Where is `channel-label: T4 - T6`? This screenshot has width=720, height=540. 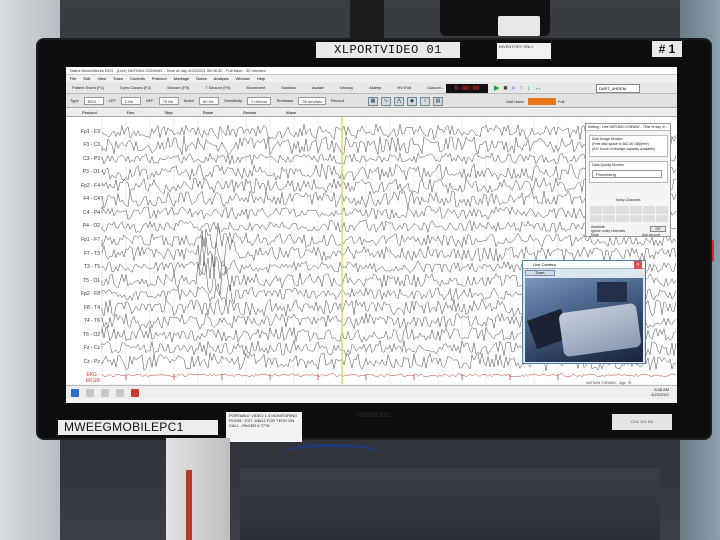
channel-label: T4 - T6 is located at coordinates (91, 321).